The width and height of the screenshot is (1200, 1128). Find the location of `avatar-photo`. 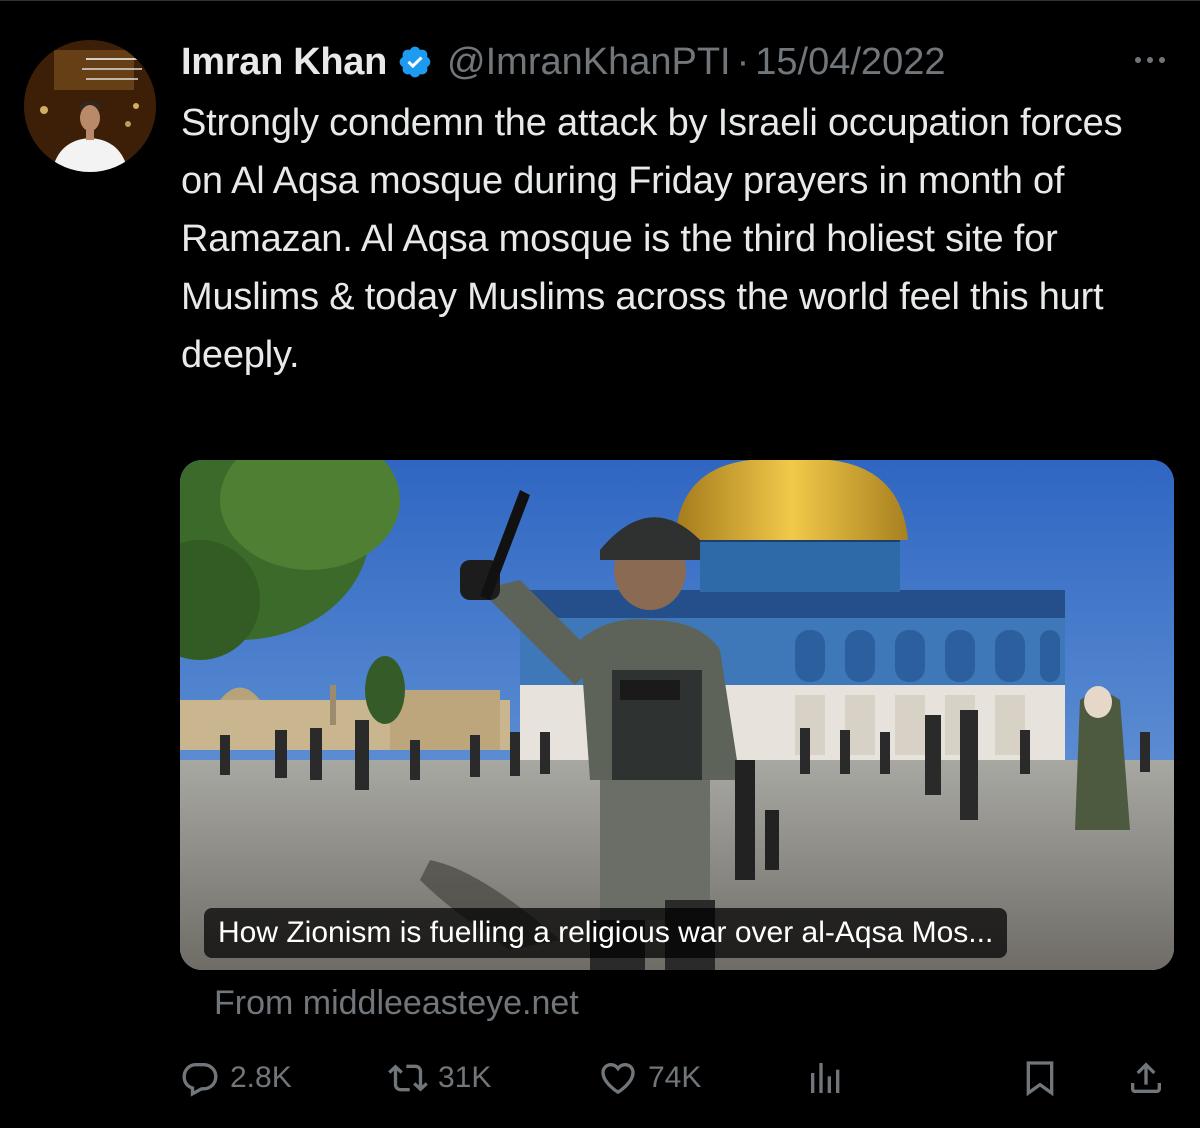

avatar-photo is located at coordinates (90, 106).